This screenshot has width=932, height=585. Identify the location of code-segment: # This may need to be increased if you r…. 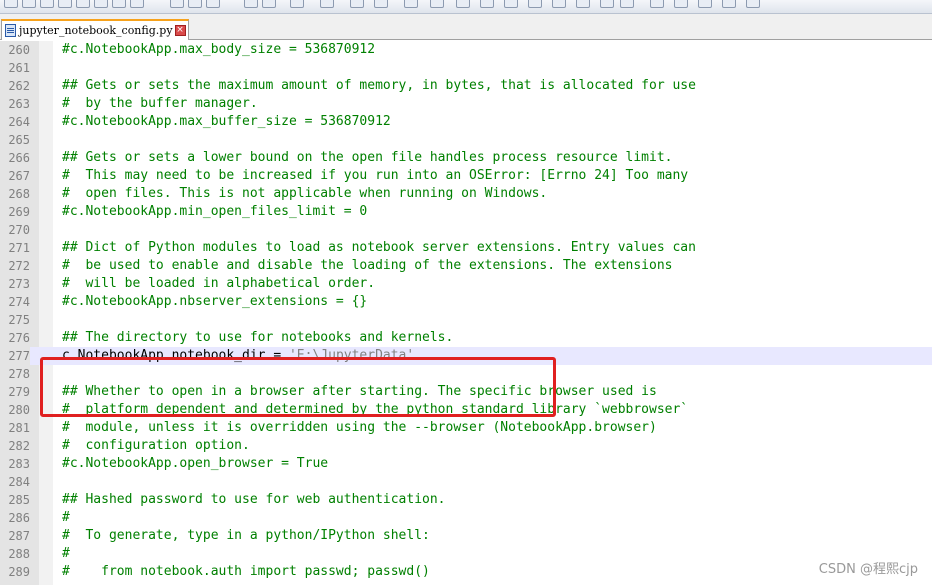
(375, 175).